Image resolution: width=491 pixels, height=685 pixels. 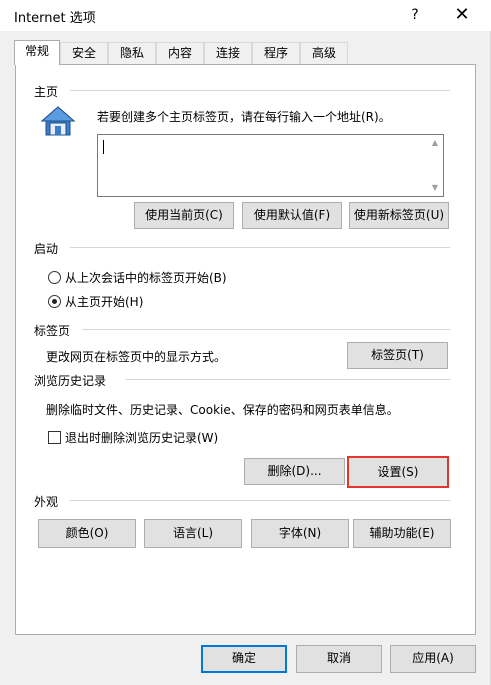 What do you see at coordinates (87, 533) in the screenshot?
I see `colors-button: 颜色(O)` at bounding box center [87, 533].